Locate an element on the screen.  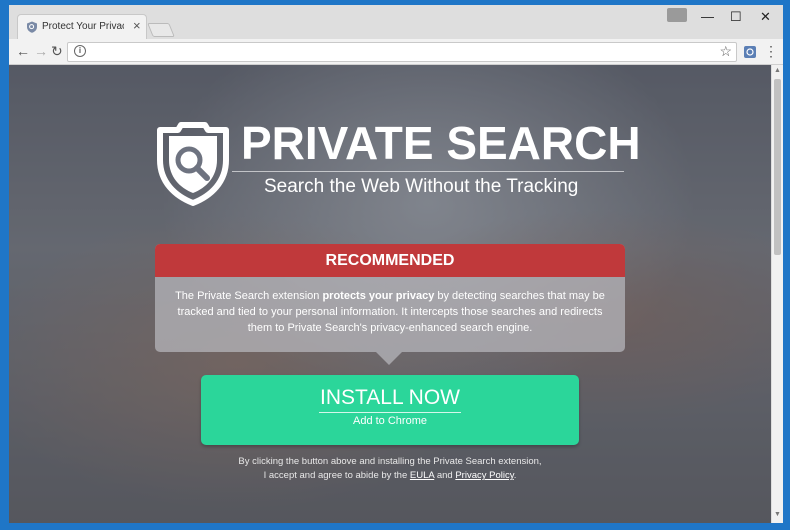
address-bar: i ☆ is located at coordinates (402, 52).